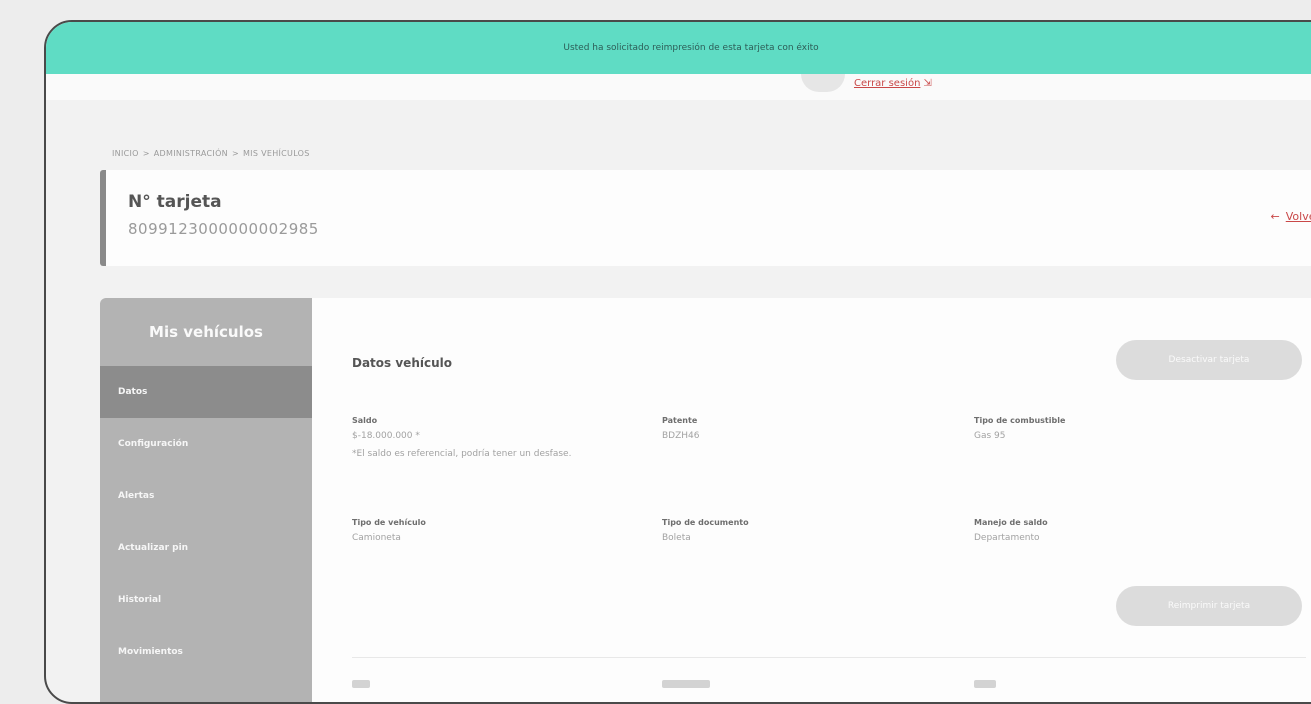  I want to click on breadcrumb: INICIO > ADMINISTRACIÓN > MIS VEHÍCULOS, so click(211, 153).